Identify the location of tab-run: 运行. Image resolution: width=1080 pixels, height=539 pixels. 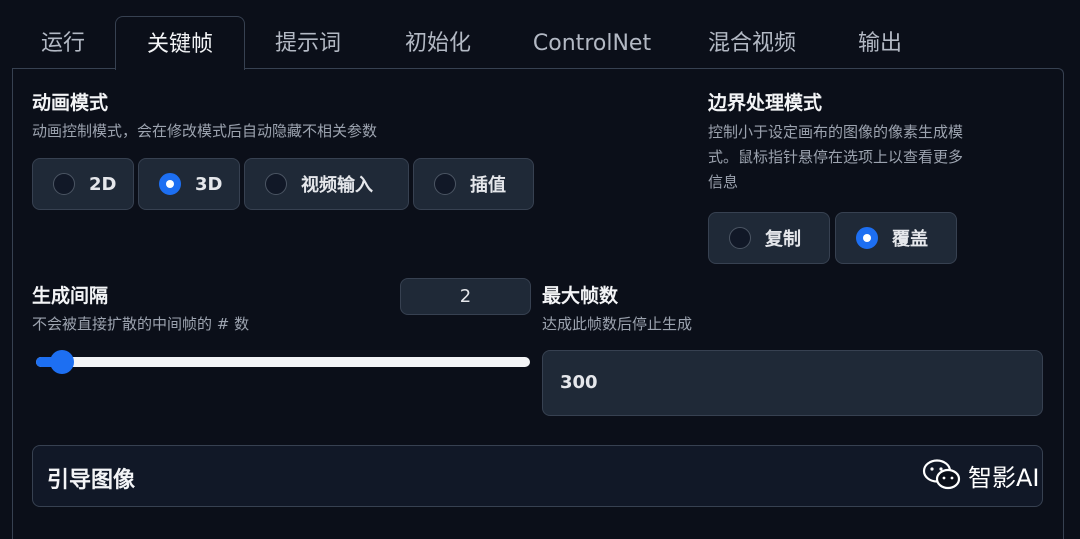
(63, 42).